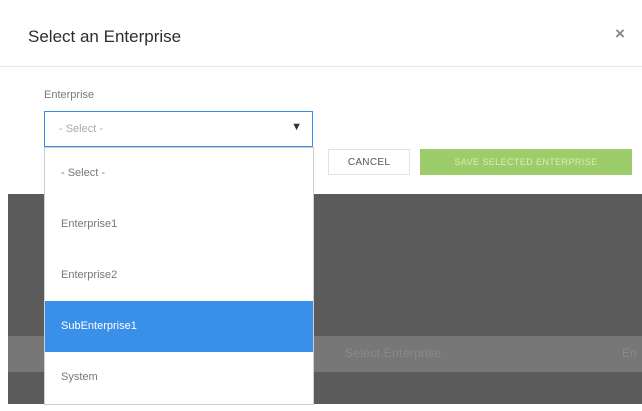 The width and height of the screenshot is (642, 411). What do you see at coordinates (369, 162) in the screenshot?
I see `cancel-button: CANCEL` at bounding box center [369, 162].